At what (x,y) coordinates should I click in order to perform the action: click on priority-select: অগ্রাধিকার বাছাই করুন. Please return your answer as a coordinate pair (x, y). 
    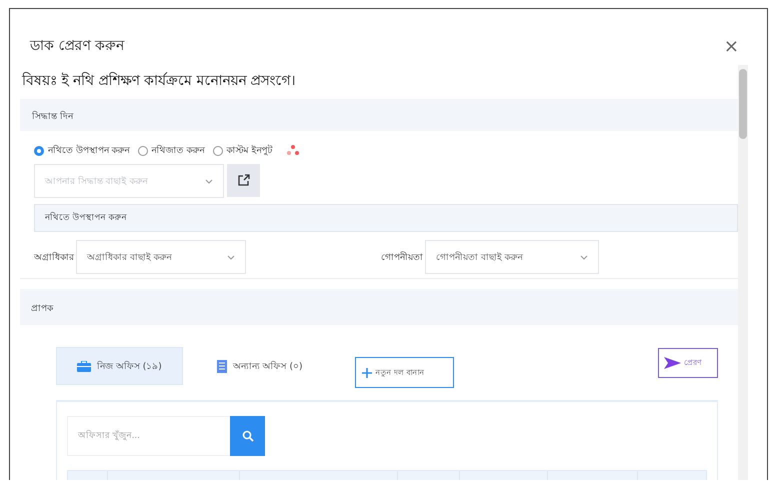
    Looking at the image, I should click on (161, 257).